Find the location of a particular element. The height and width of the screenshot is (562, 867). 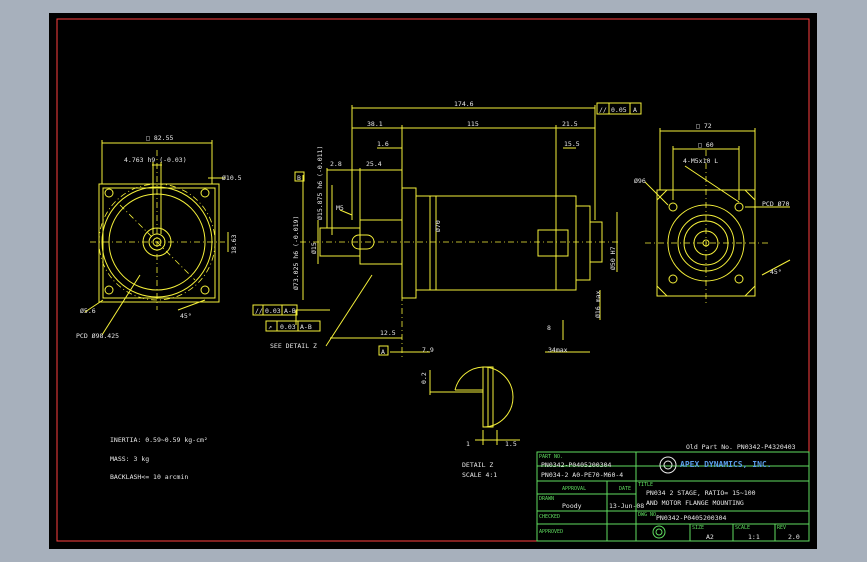

detail-scale: SCALE 4:1 is located at coordinates (479, 475).